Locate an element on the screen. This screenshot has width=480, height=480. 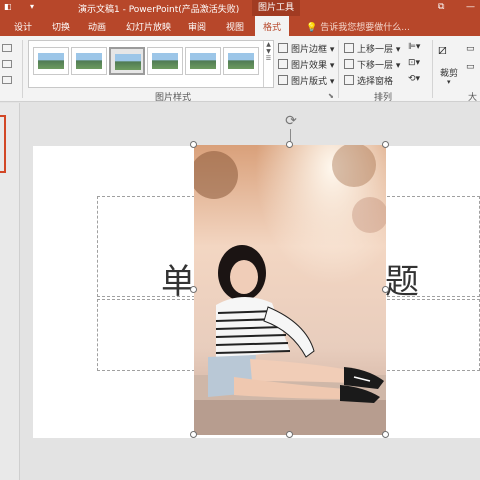
picture-border-button: 图片边框 ▾ is located at coordinates (306, 48).